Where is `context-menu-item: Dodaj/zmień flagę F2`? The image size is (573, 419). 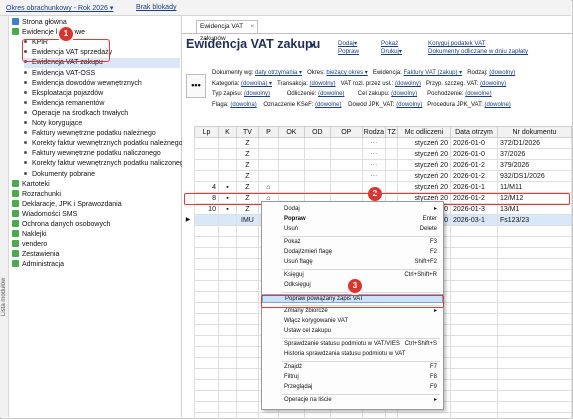
context-menu-item: Dodaj/zmień flagę F2 is located at coordinates (352, 252).